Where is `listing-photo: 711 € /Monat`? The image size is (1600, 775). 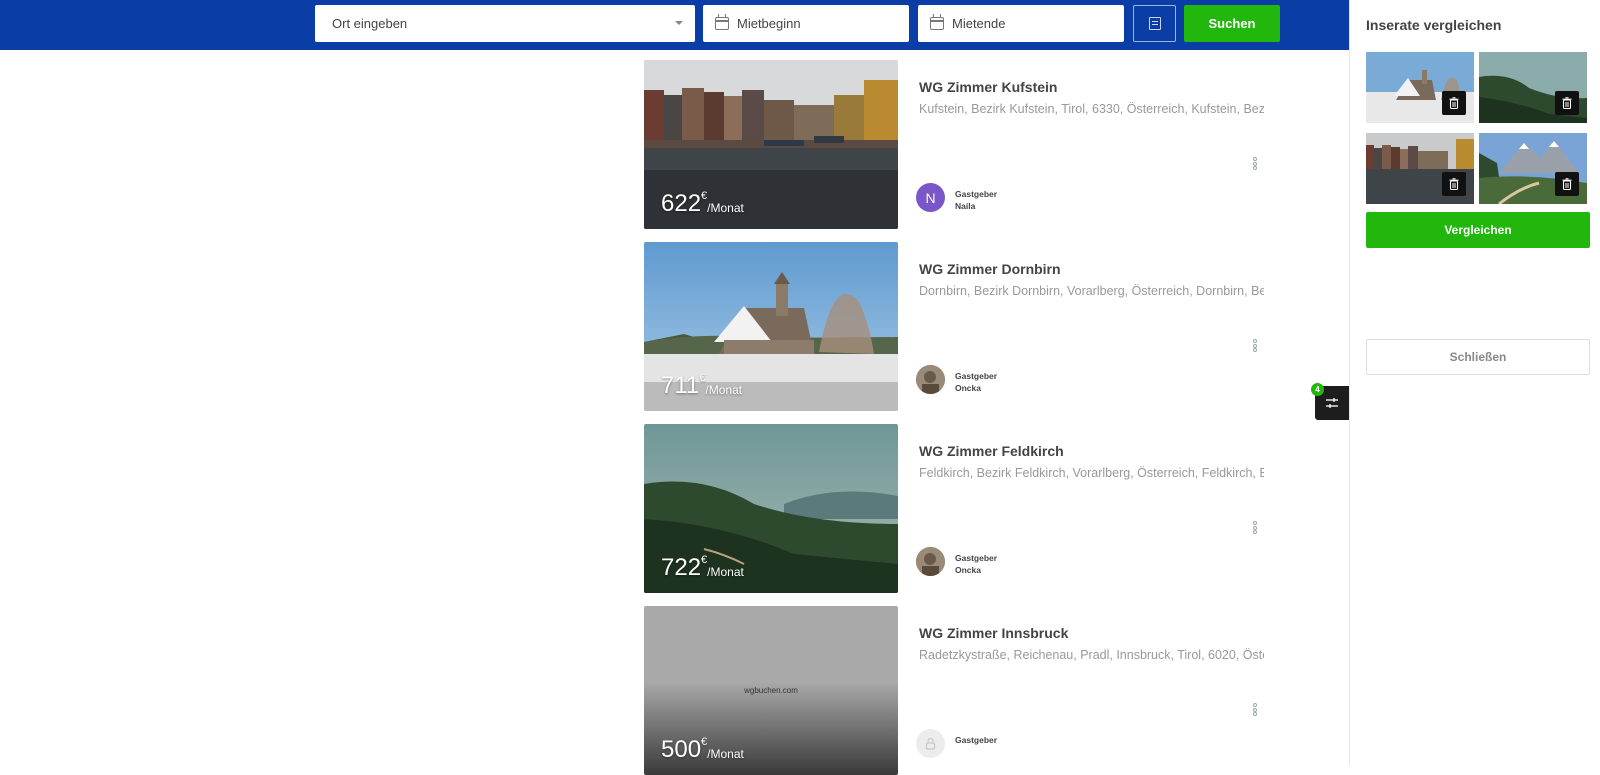
listing-photo: 711 € /Monat is located at coordinates (771, 326).